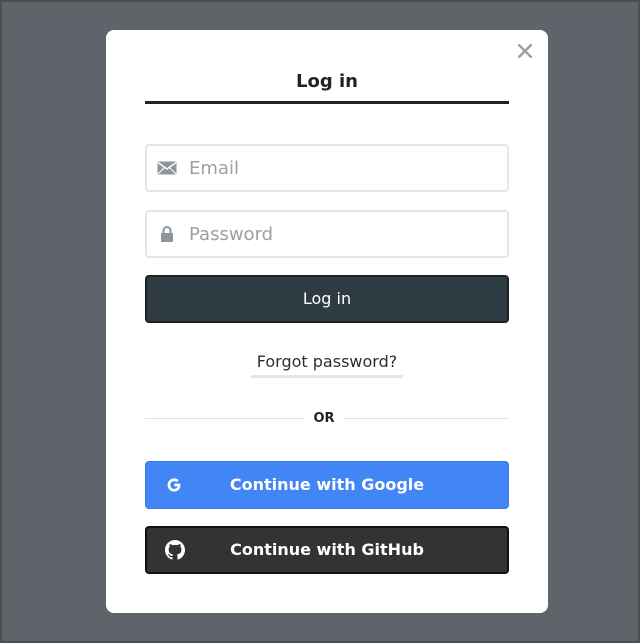 This screenshot has width=640, height=643. I want to click on google-button-label: Continue with Google, so click(327, 484).